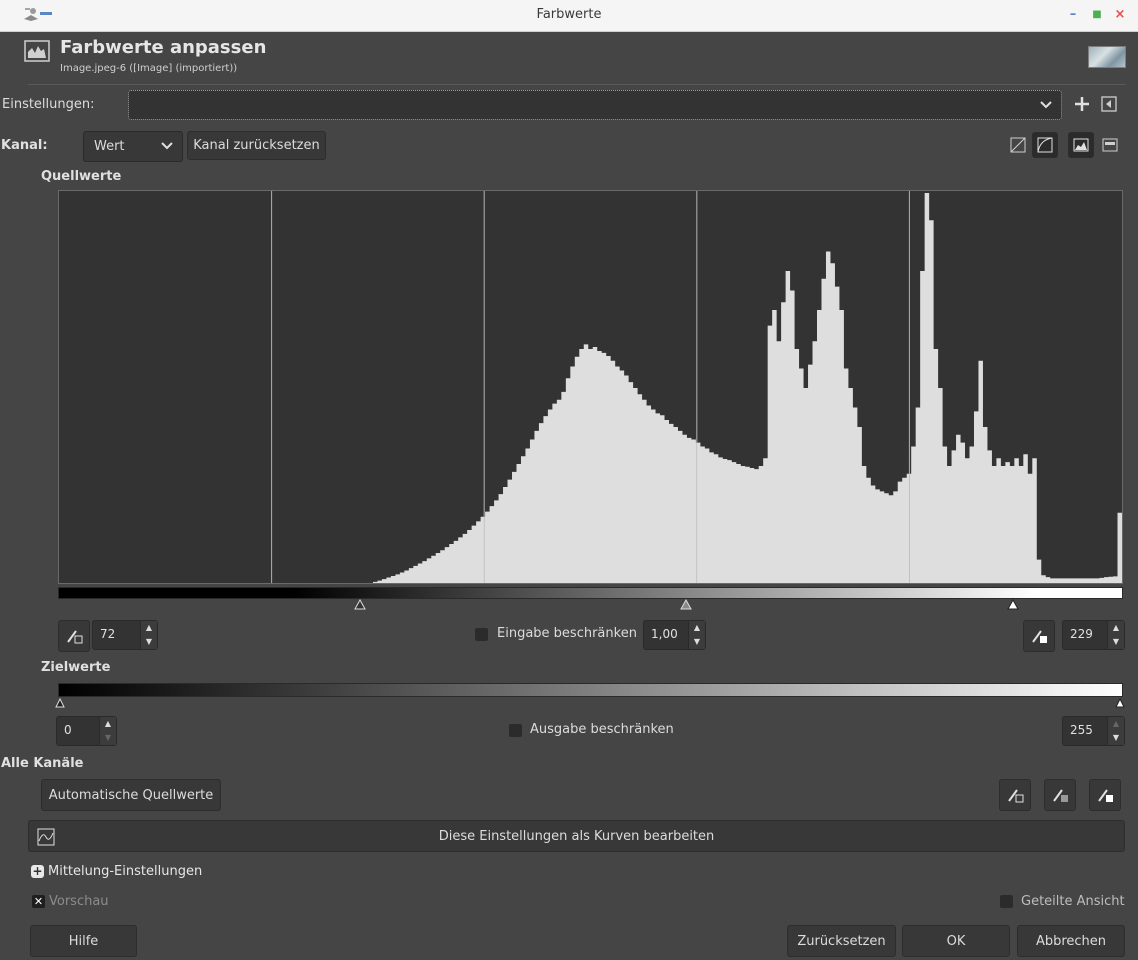 Image resolution: width=1138 pixels, height=960 pixels. What do you see at coordinates (1093, 731) in the screenshot?
I see `output-high-spin: 255 ▲ ▼` at bounding box center [1093, 731].